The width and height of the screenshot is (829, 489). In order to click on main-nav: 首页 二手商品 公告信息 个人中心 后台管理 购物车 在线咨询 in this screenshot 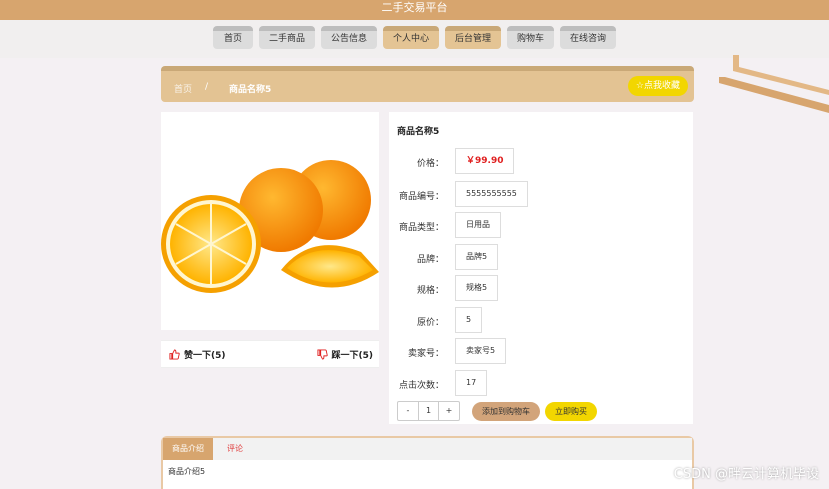, I will do `click(414, 39)`.